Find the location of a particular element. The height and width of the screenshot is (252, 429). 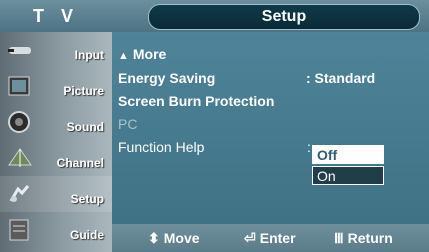

sidebar-item-guide: Guide is located at coordinates (56, 230).